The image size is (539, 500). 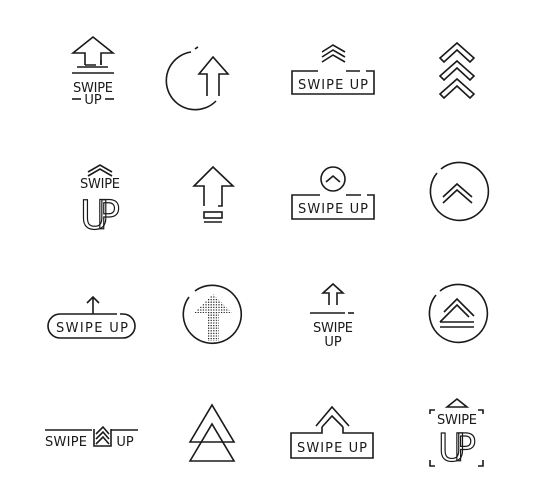 What do you see at coordinates (93, 71) in the screenshot?
I see `house-arrow-swipe-up-icon: SWIPE UP` at bounding box center [93, 71].